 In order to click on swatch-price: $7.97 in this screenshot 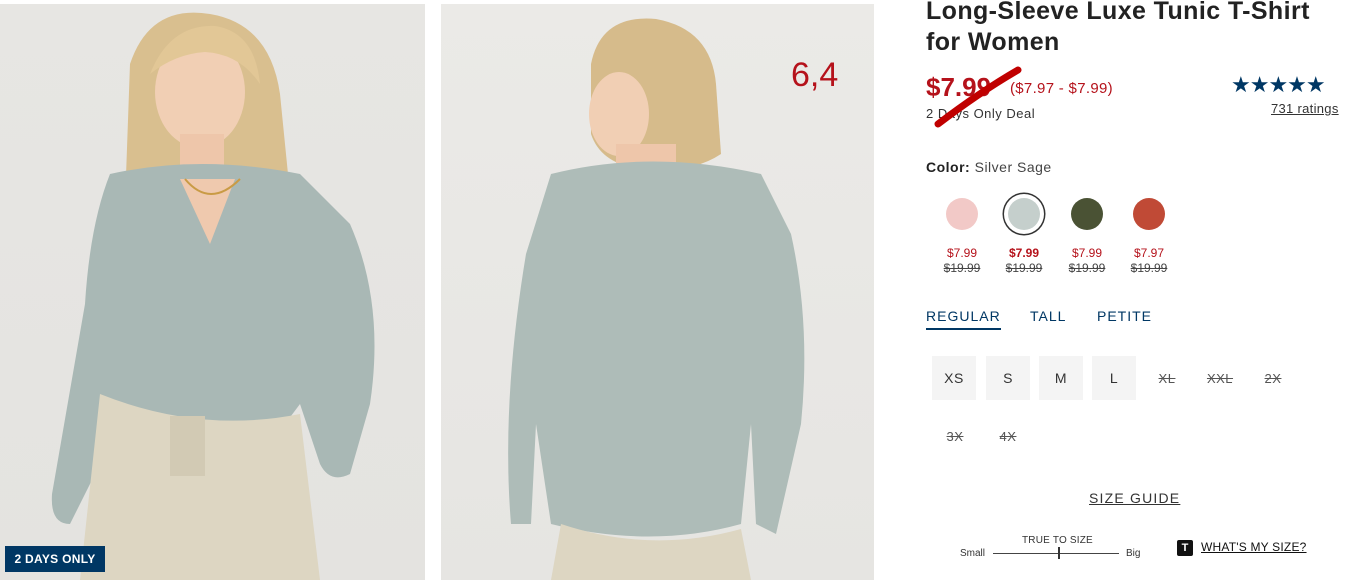, I will do `click(1149, 253)`.